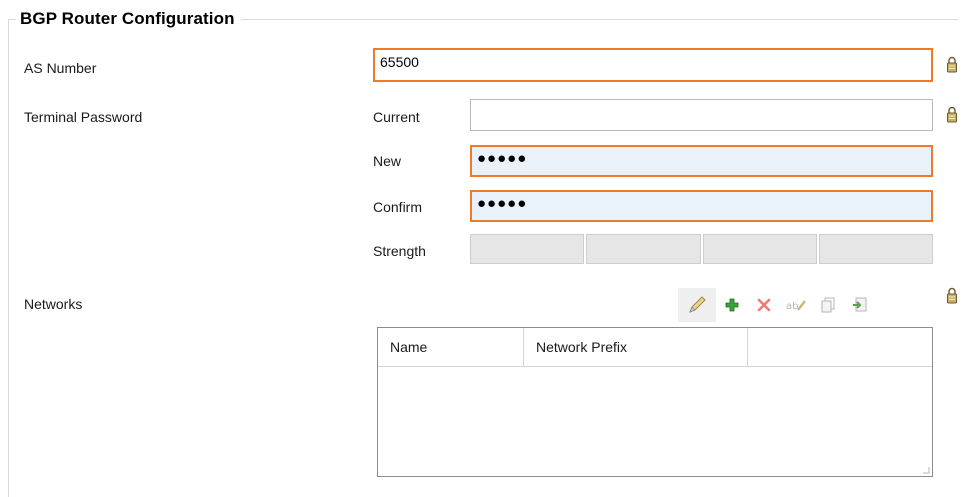 This screenshot has height=497, width=966. Describe the element at coordinates (701, 115) in the screenshot. I see `current-password-input` at that location.